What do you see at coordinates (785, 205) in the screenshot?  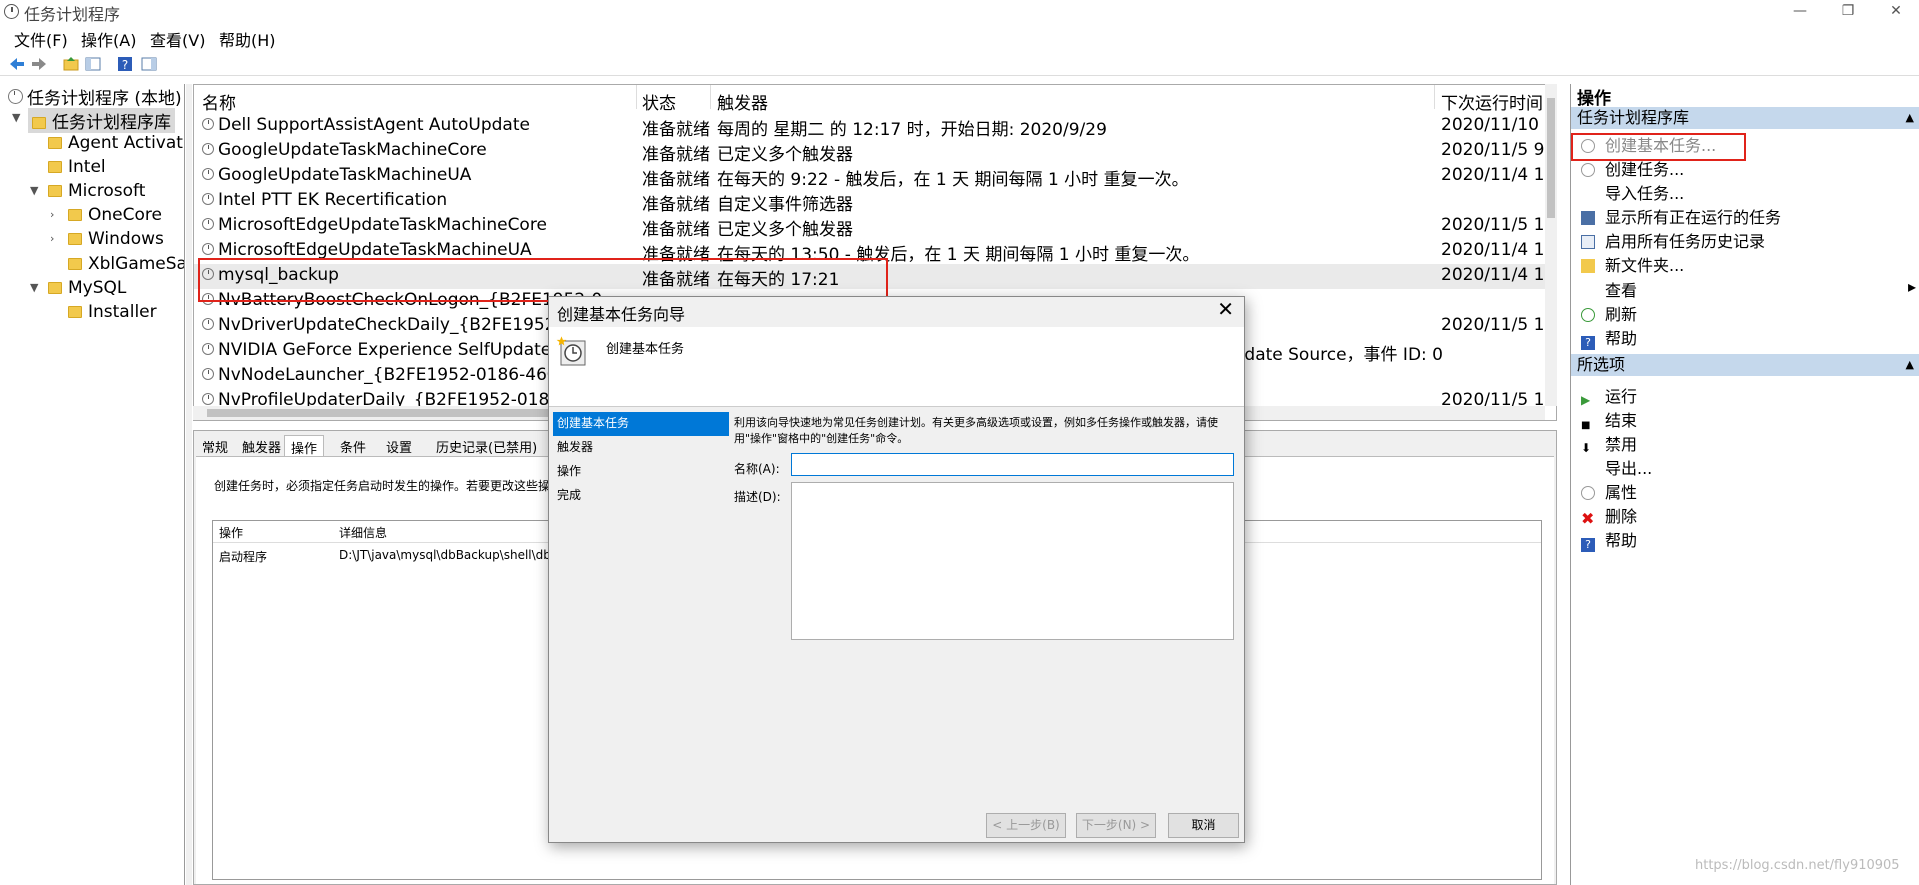 I see `task-trigger: 自定义事件筛选器` at bounding box center [785, 205].